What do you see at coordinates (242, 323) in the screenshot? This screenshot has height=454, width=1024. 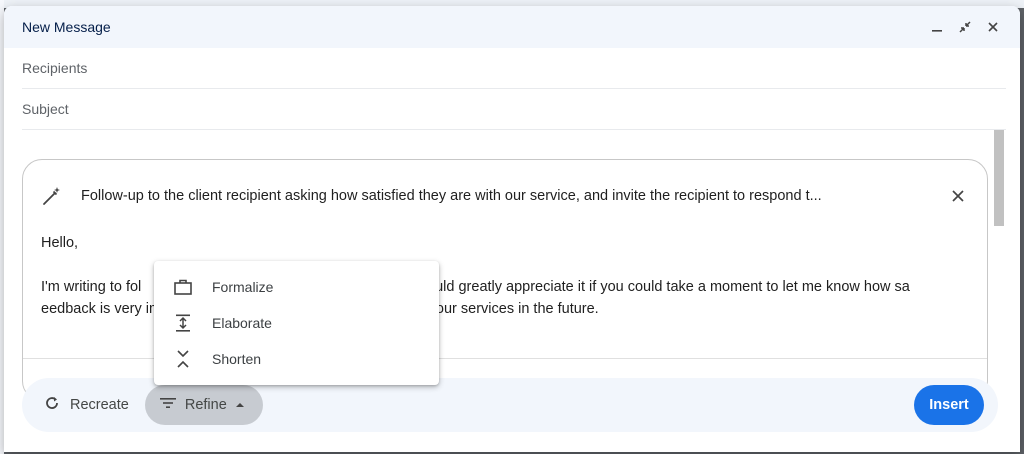 I see `menu-item-label: Elaborate` at bounding box center [242, 323].